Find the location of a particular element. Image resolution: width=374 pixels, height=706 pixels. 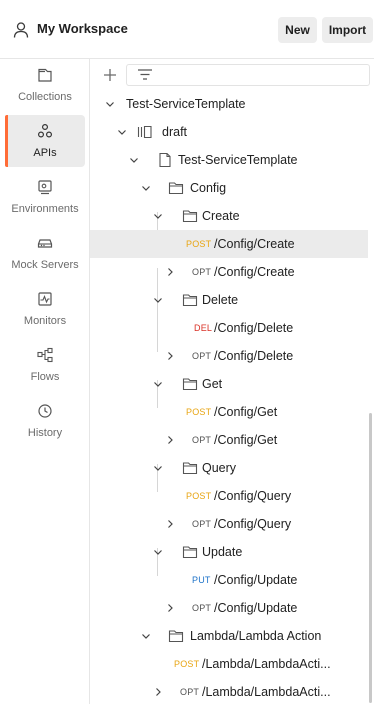

tree-item-version: draft is located at coordinates (229, 132).